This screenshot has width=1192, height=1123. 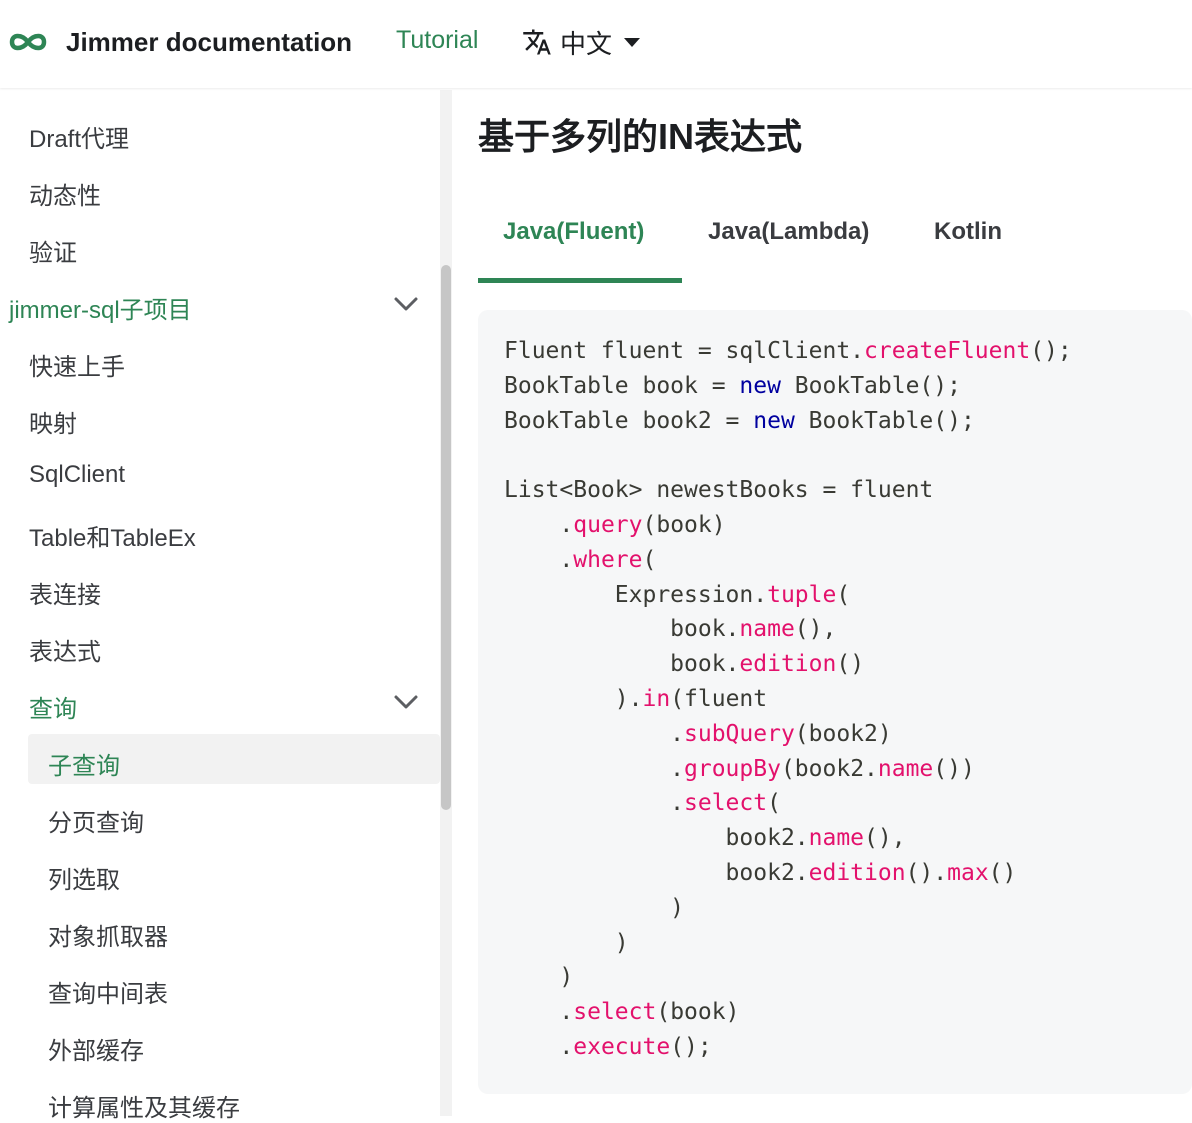 I want to click on code-line: book2.name(),, so click(x=788, y=838).